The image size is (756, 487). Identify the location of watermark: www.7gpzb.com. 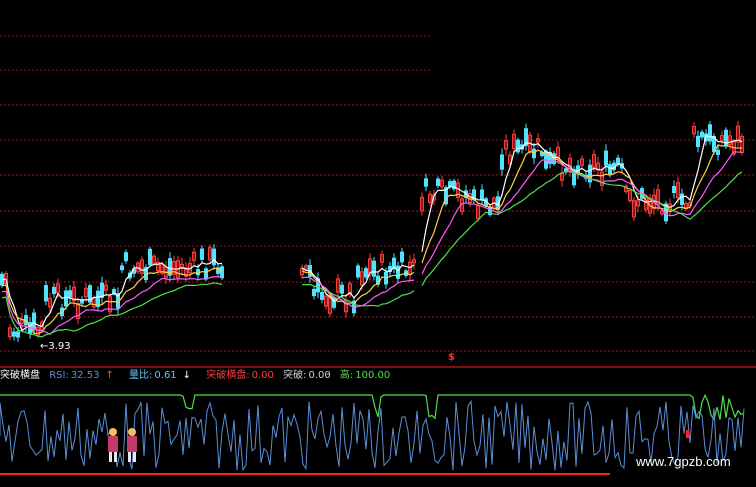
(683, 461).